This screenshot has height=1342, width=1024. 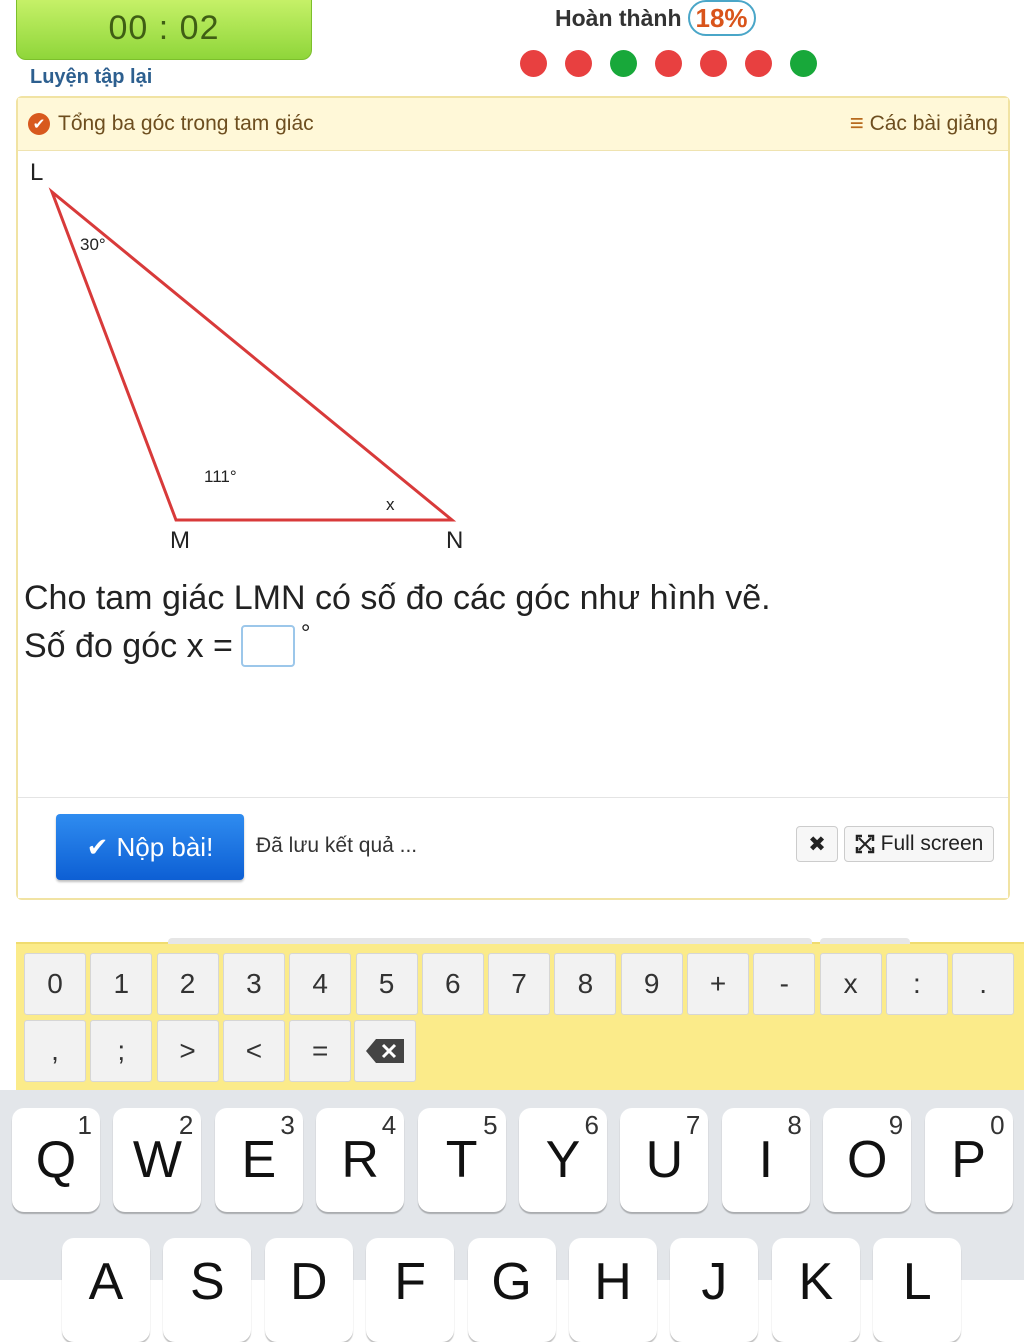 I want to click on keyboard-key: F, so click(x=410, y=1290).